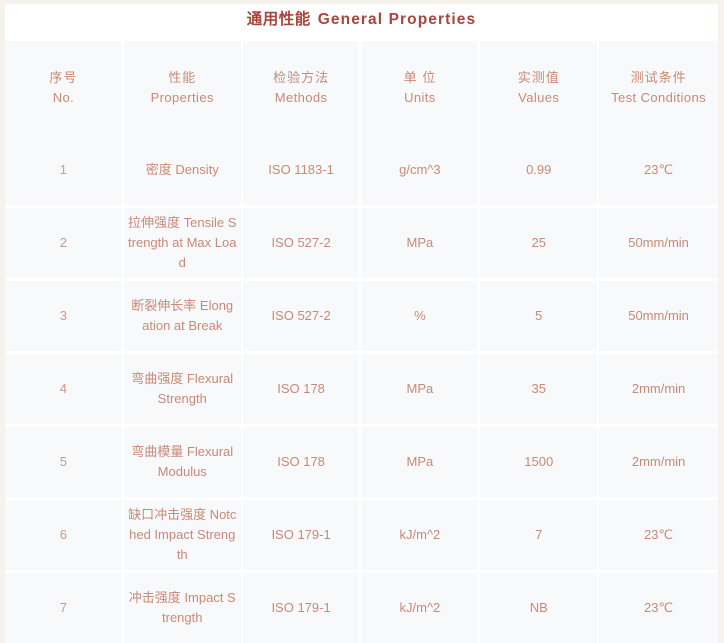 This screenshot has width=724, height=643. Describe the element at coordinates (539, 97) in the screenshot. I see `column-header-values-en: Values` at that location.